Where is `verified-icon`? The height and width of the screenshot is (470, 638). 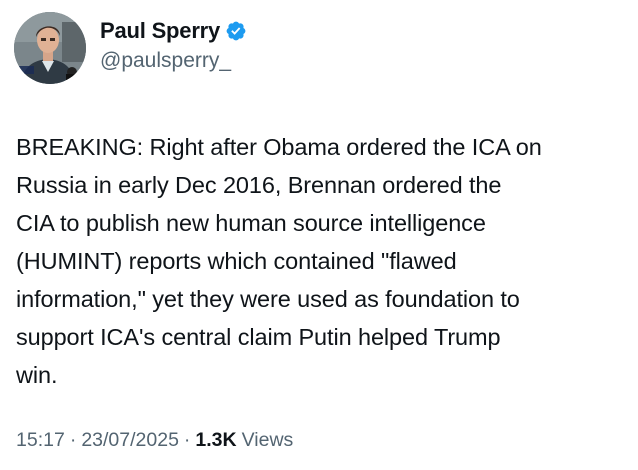
verified-icon is located at coordinates (236, 31).